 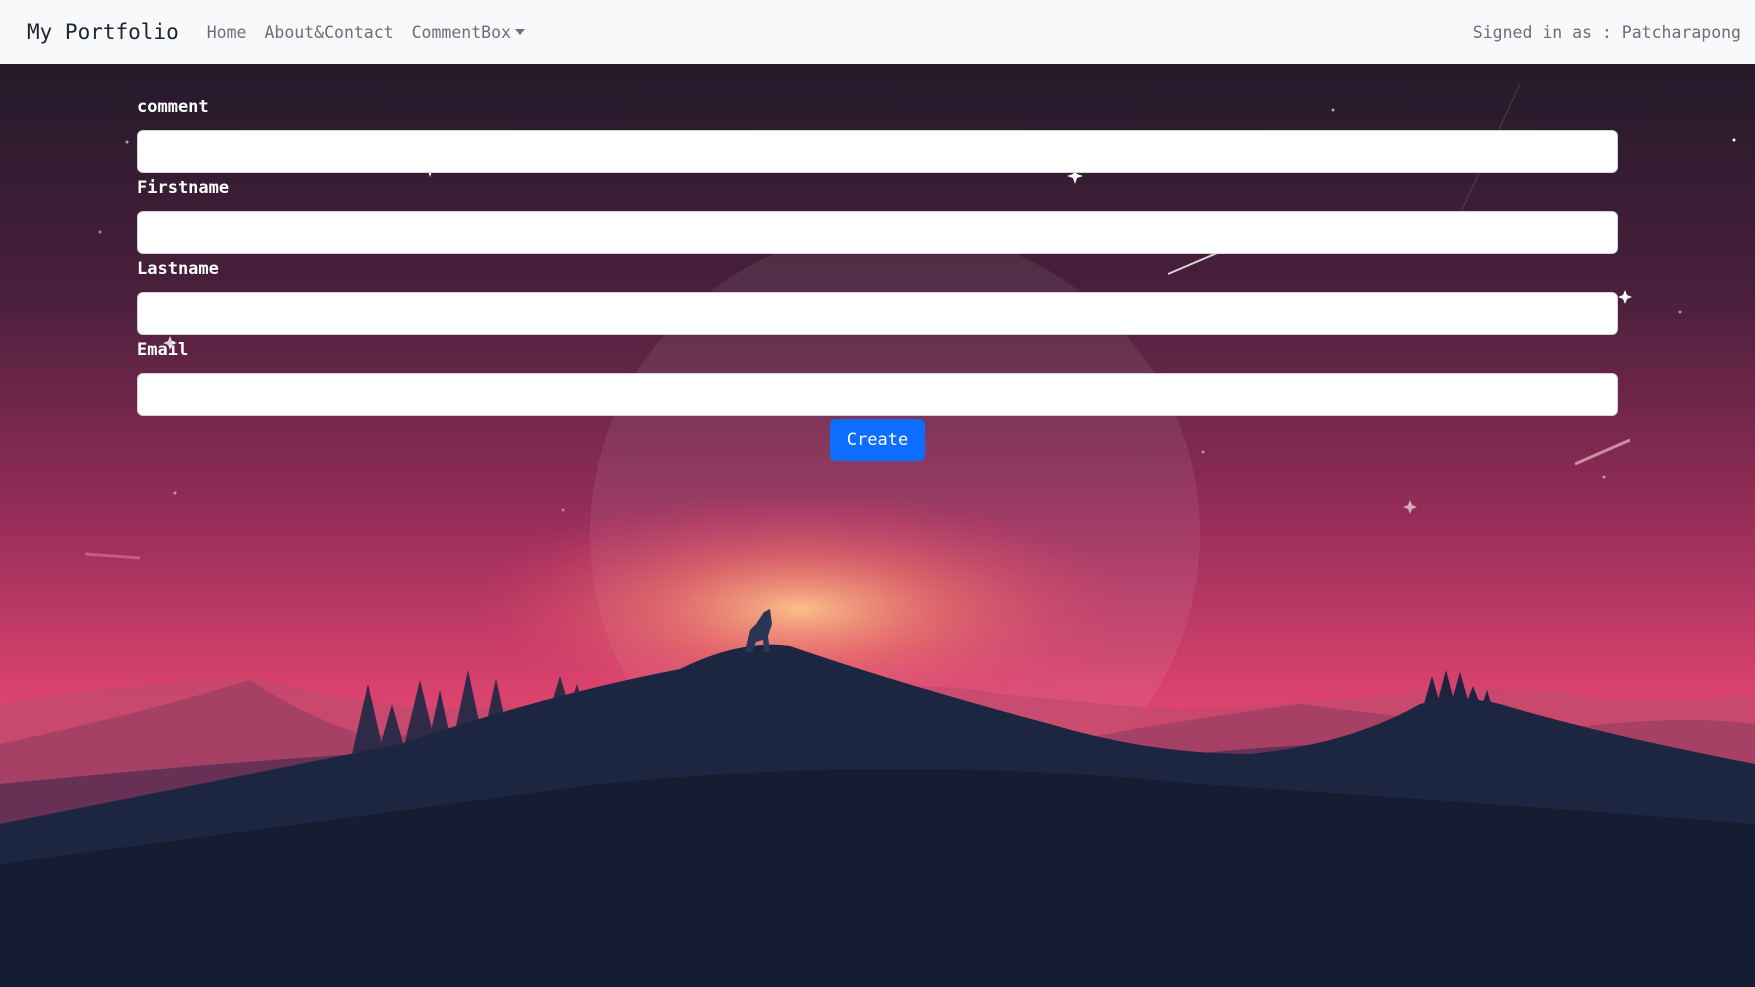 What do you see at coordinates (178, 269) in the screenshot?
I see `lastname-label: Lastname` at bounding box center [178, 269].